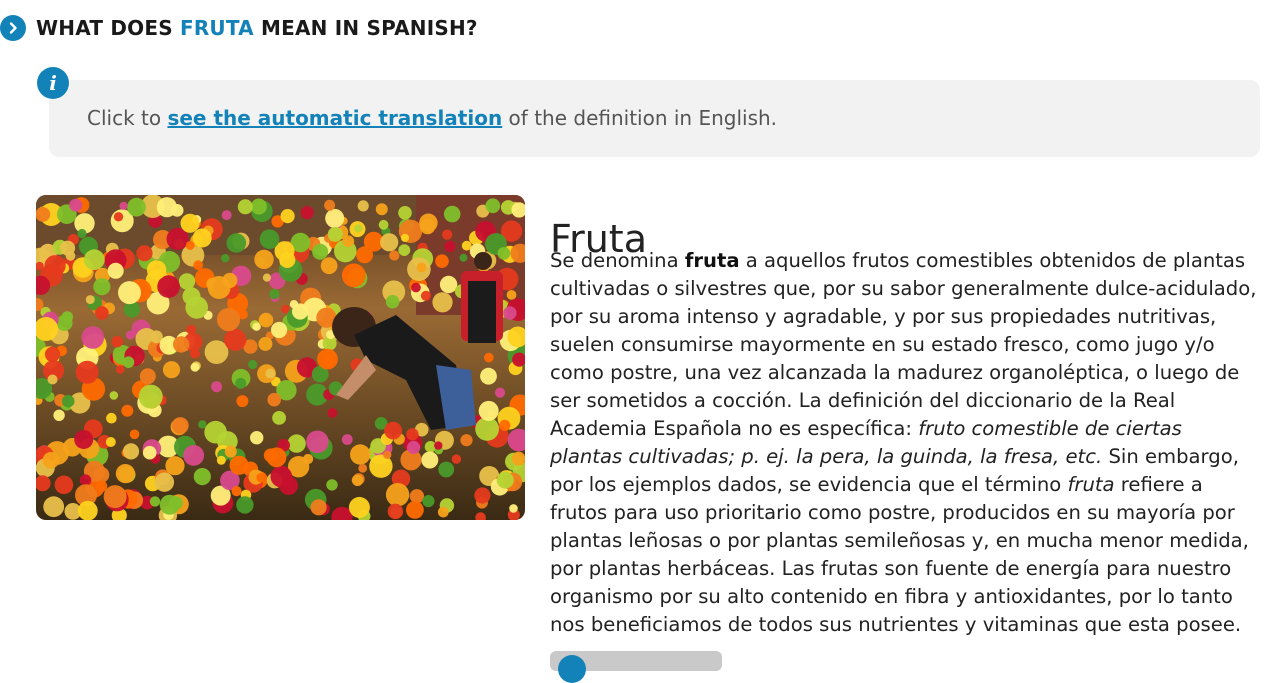 This screenshot has height=683, width=1280. I want to click on chevron-right-icon, so click(13, 28).